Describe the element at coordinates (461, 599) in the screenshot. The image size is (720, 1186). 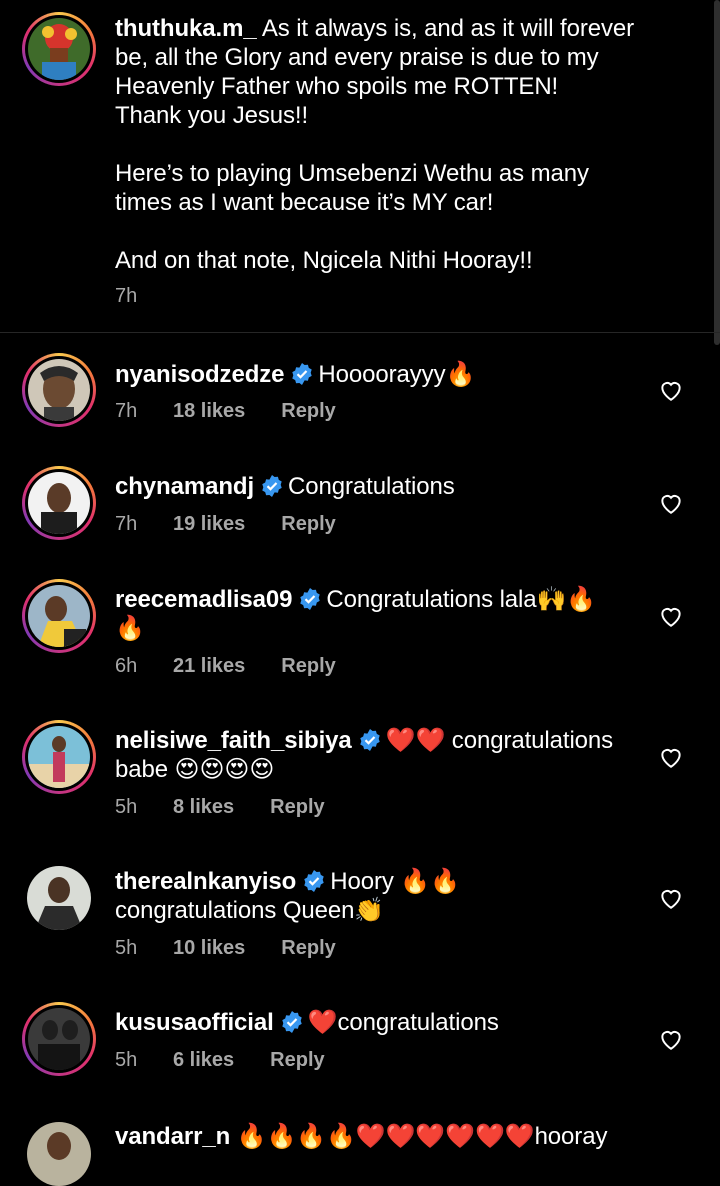
I see `comment-text: Congratulations lala🙌🔥` at that location.